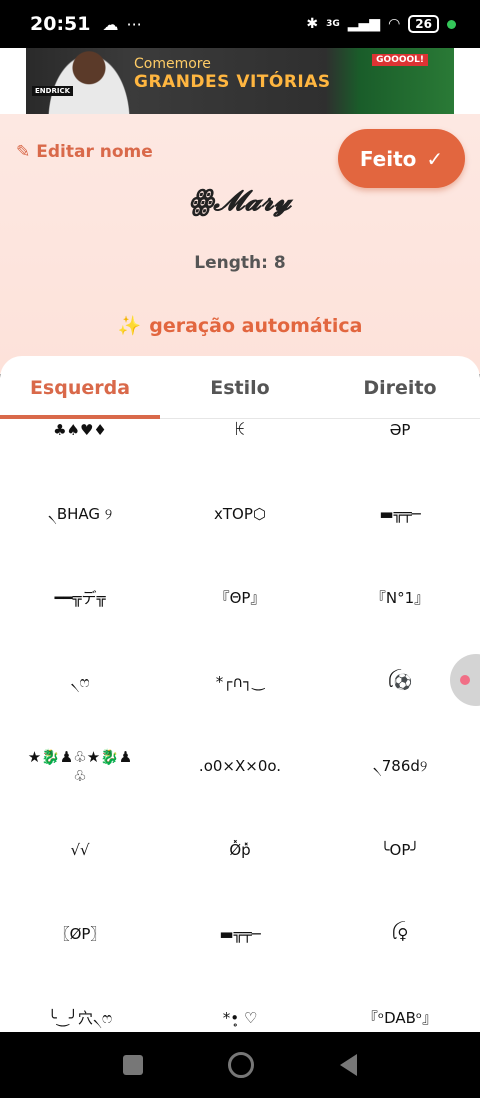 This screenshot has width=480, height=1098. Describe the element at coordinates (400, 599) in the screenshot. I see `symbol-option: 『N°1』` at that location.